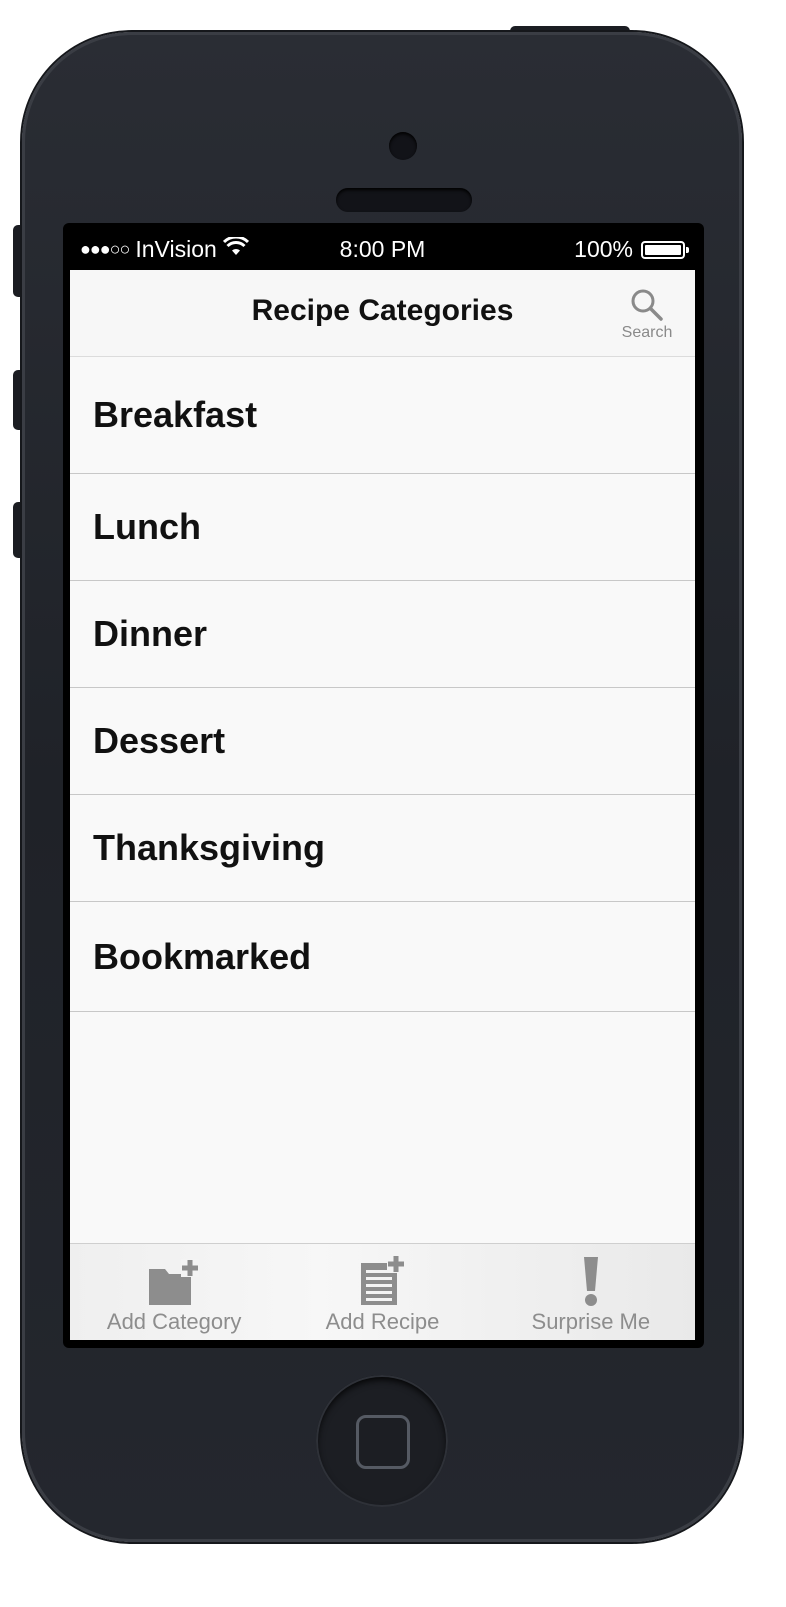 The height and width of the screenshot is (1607, 786). I want to click on tab-add-recipe: Add Recipe, so click(382, 1292).